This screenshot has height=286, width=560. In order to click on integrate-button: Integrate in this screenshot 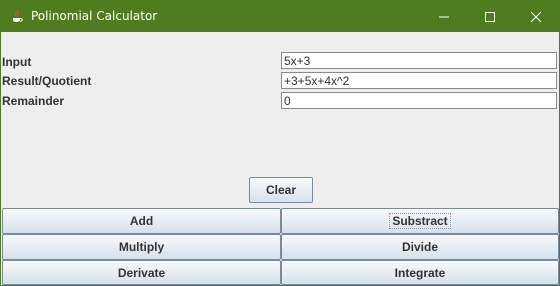, I will do `click(420, 272)`.